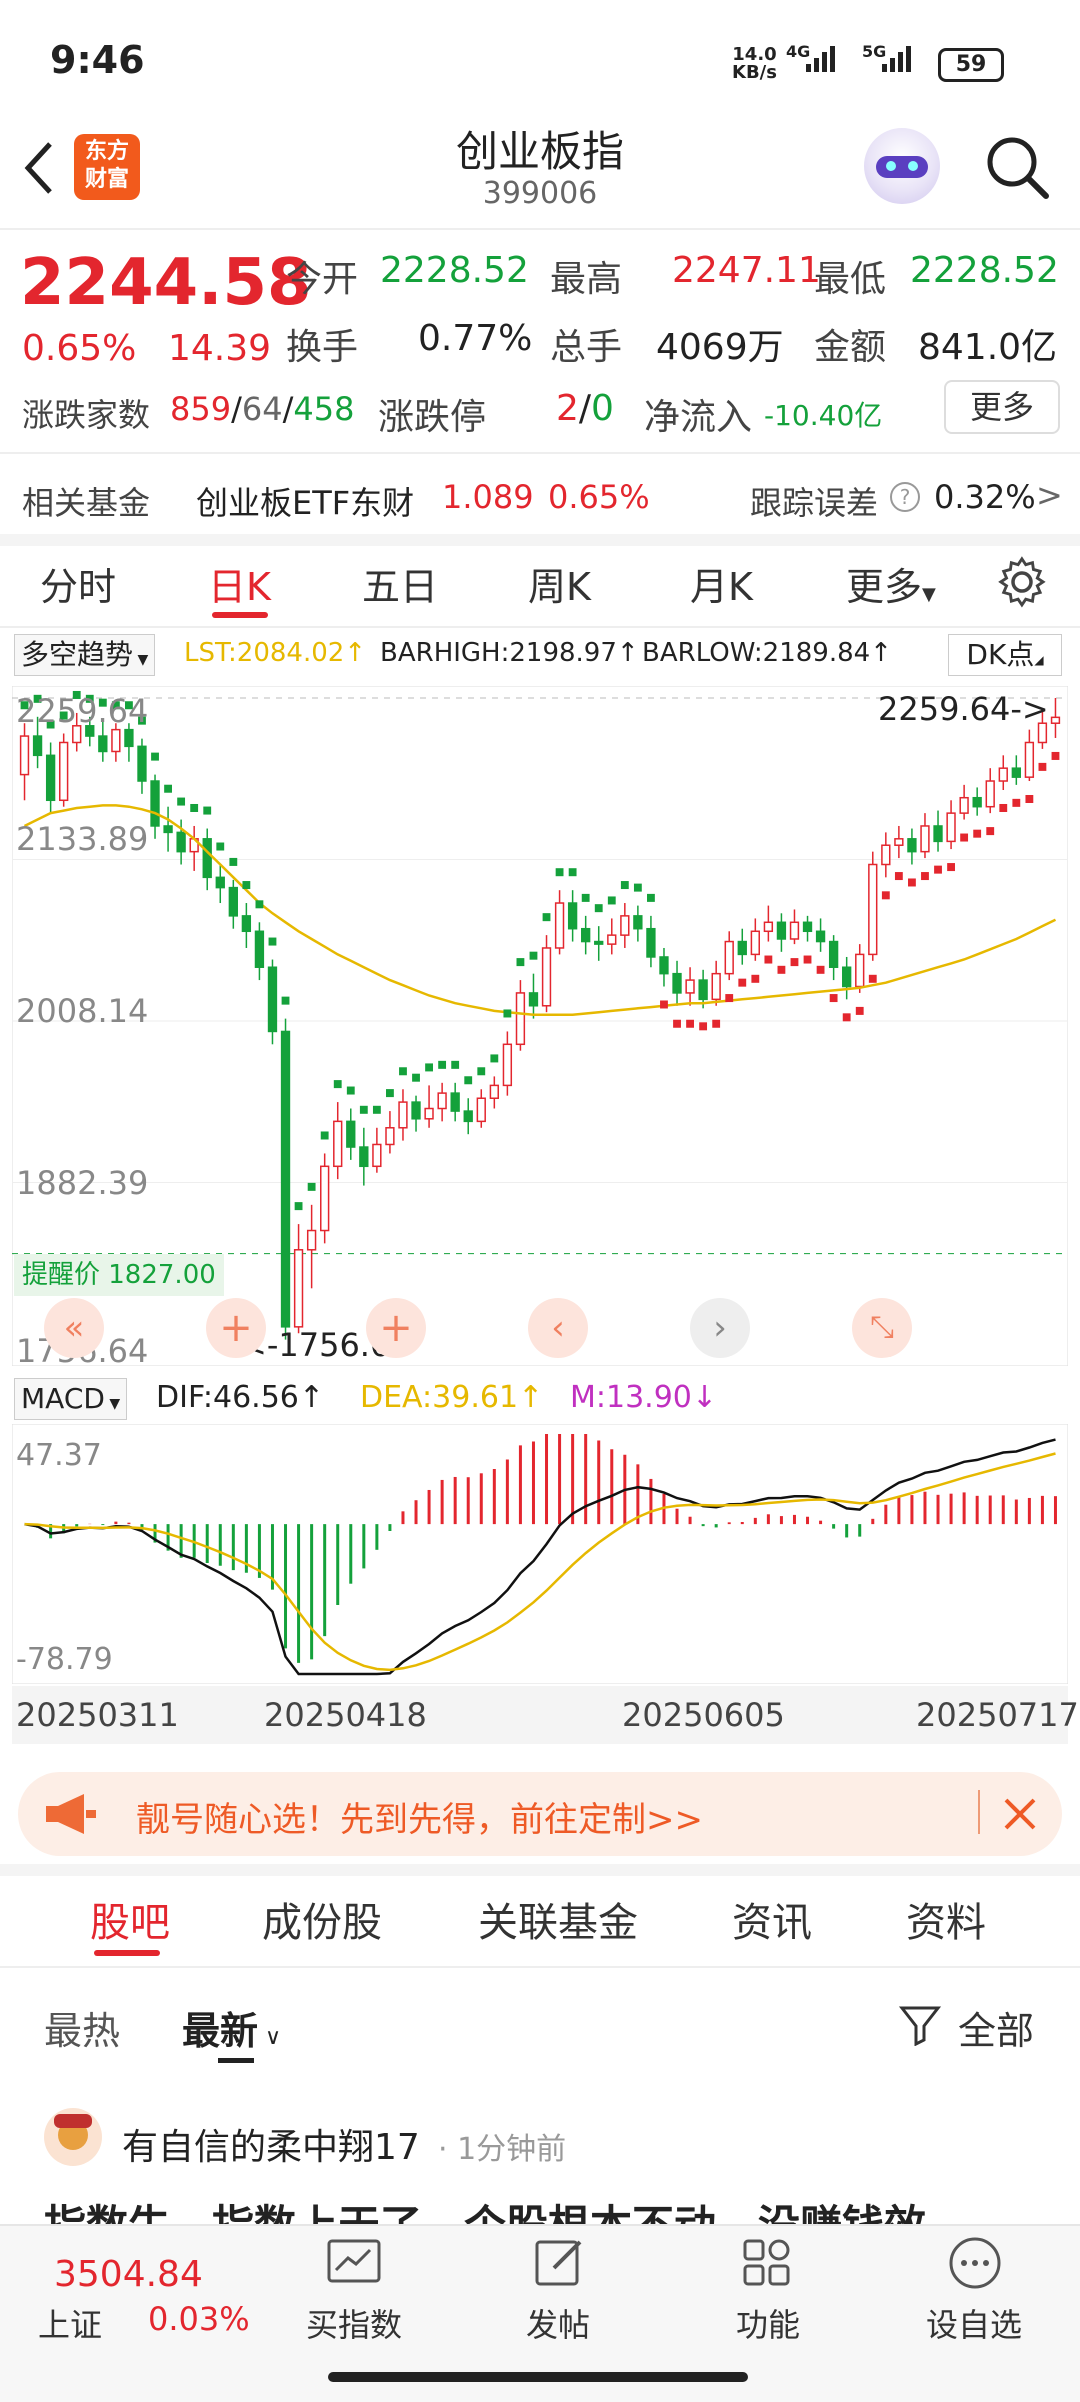  Describe the element at coordinates (82, 1011) in the screenshot. I see `y-tick-label: 2008.14` at that location.